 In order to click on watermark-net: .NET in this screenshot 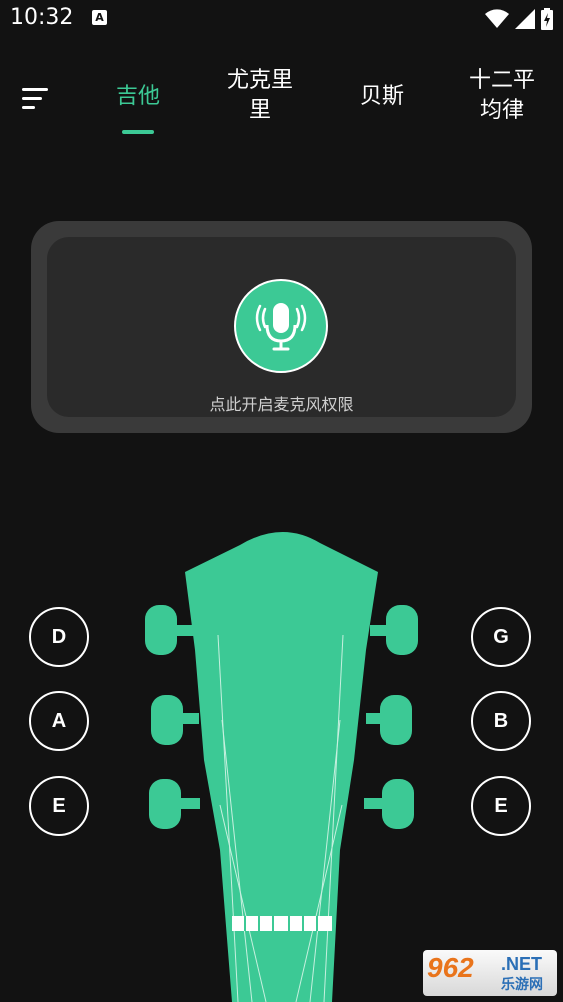, I will do `click(522, 964)`.